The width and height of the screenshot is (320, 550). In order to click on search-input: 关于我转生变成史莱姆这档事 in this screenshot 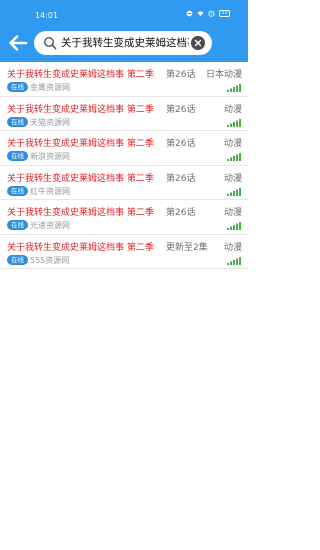, I will do `click(125, 43)`.